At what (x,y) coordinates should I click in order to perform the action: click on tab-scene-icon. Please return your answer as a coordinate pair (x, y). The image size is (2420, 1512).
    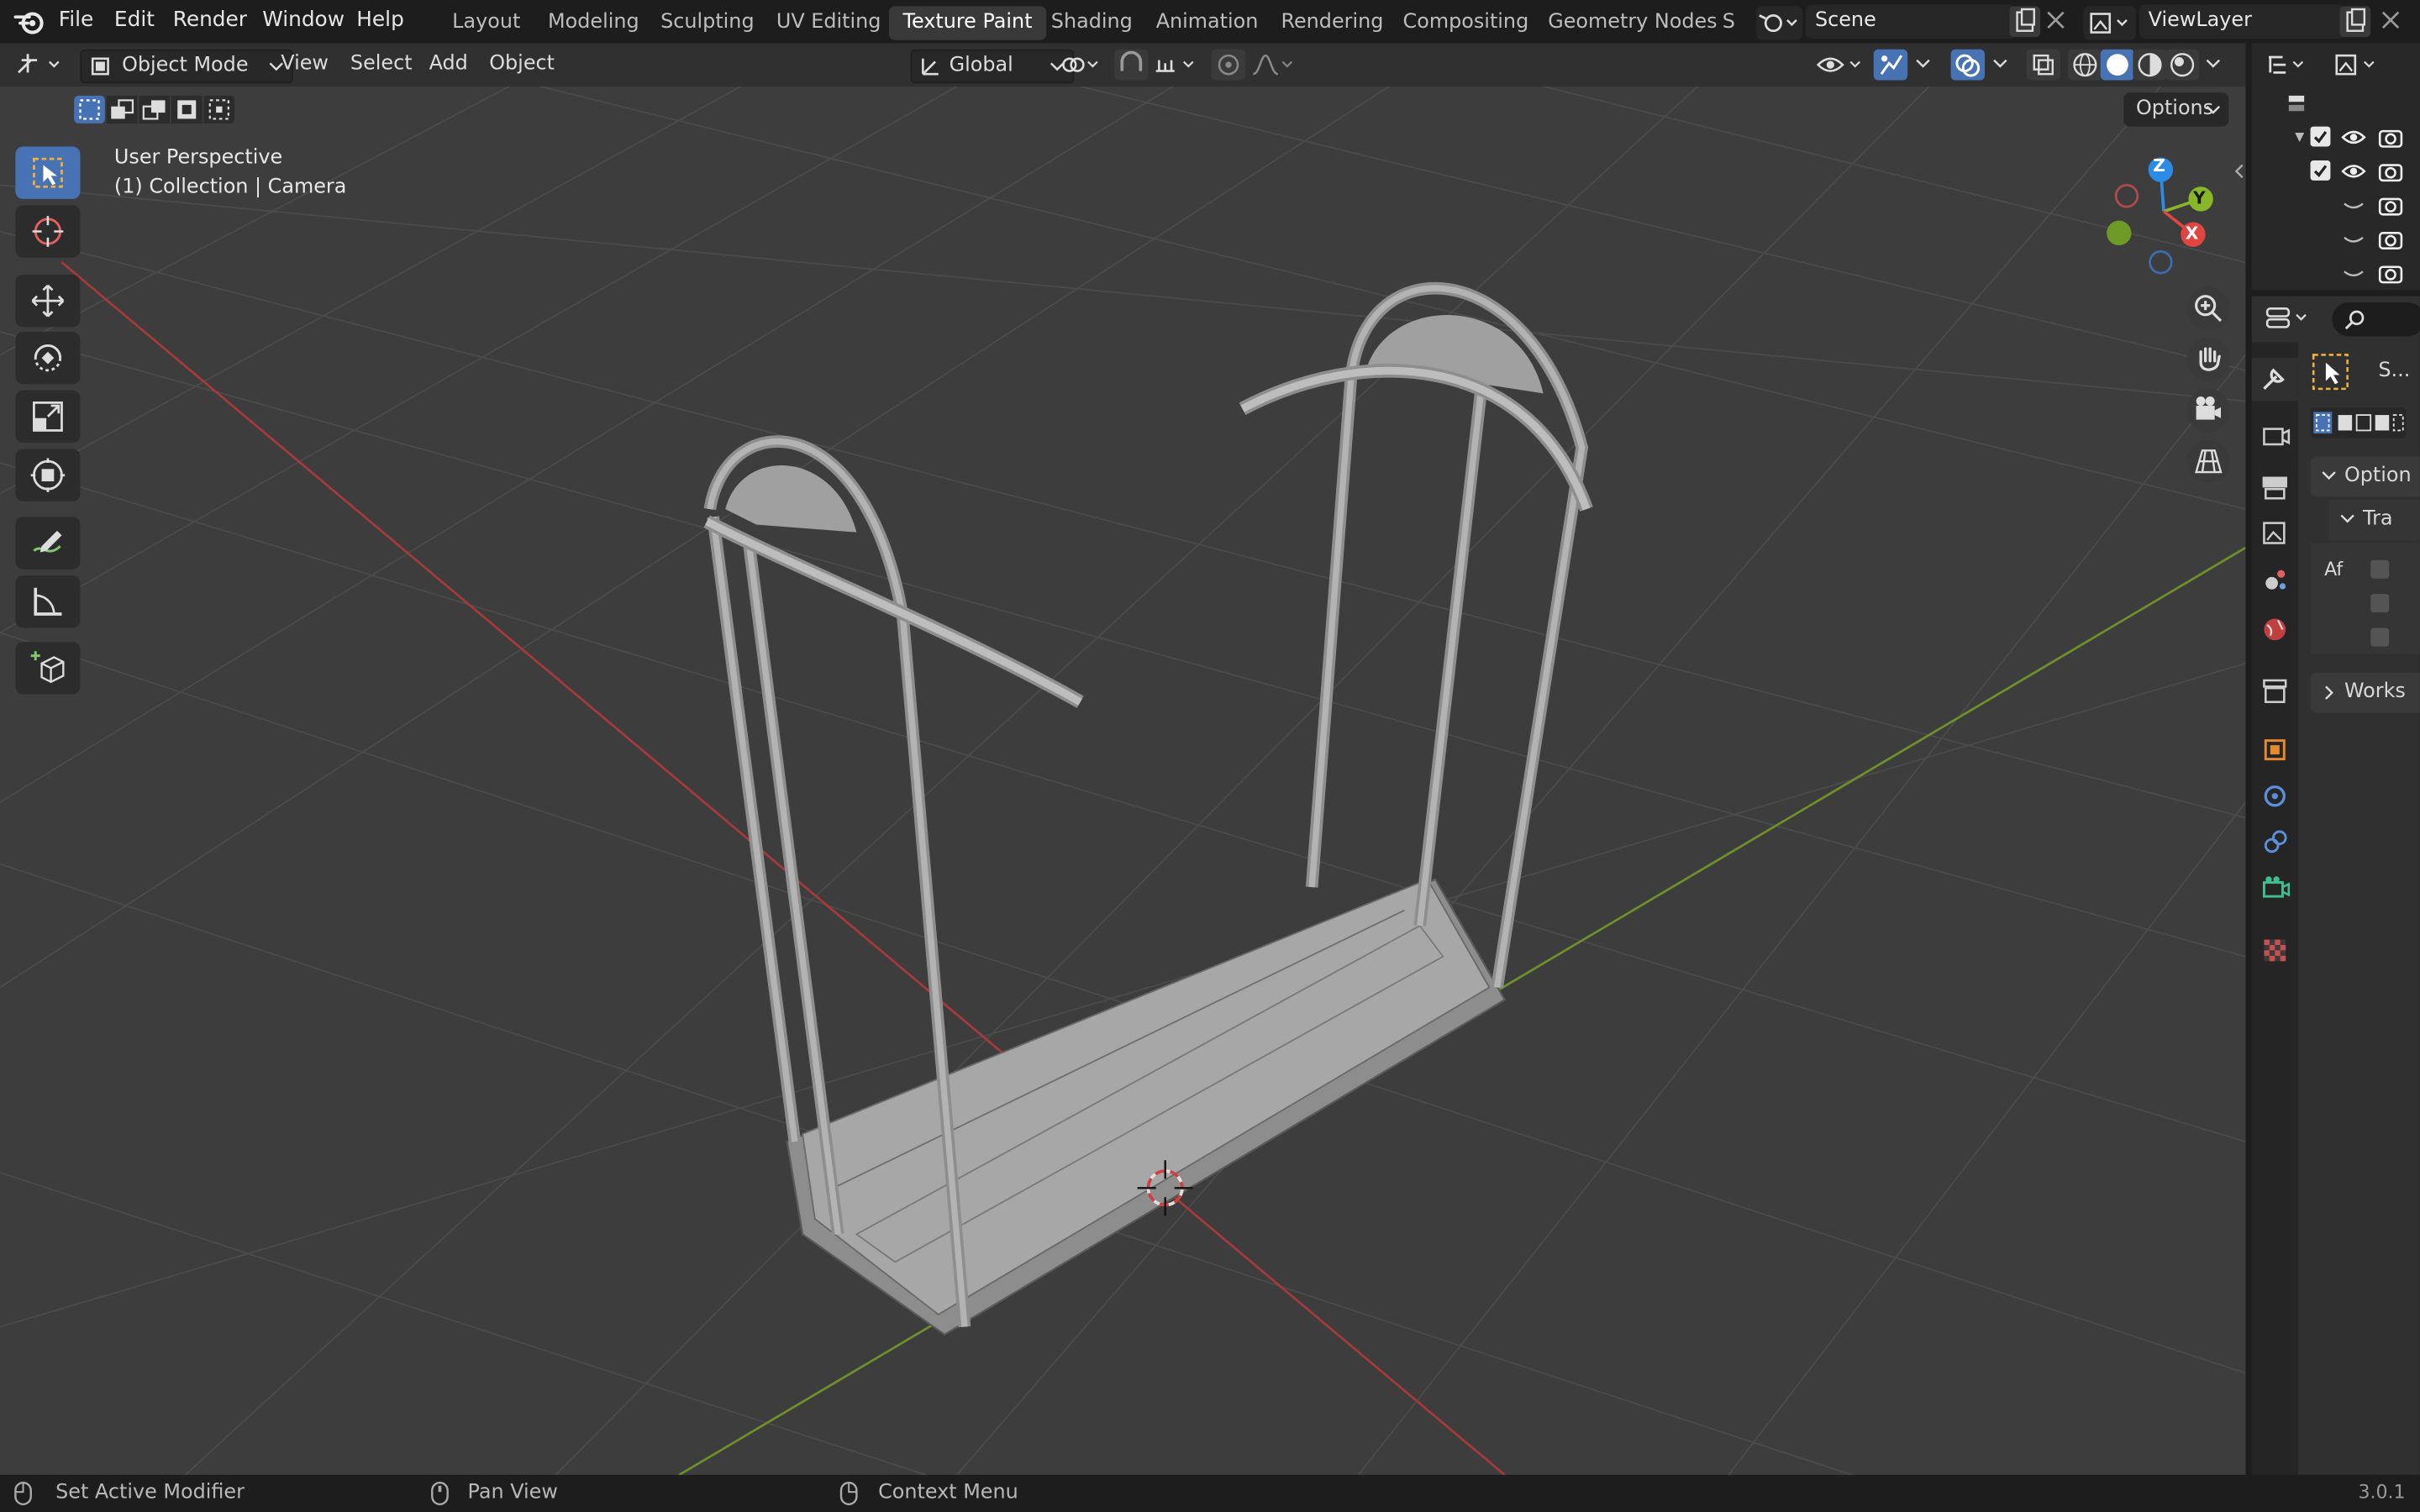
    Looking at the image, I should click on (2275, 583).